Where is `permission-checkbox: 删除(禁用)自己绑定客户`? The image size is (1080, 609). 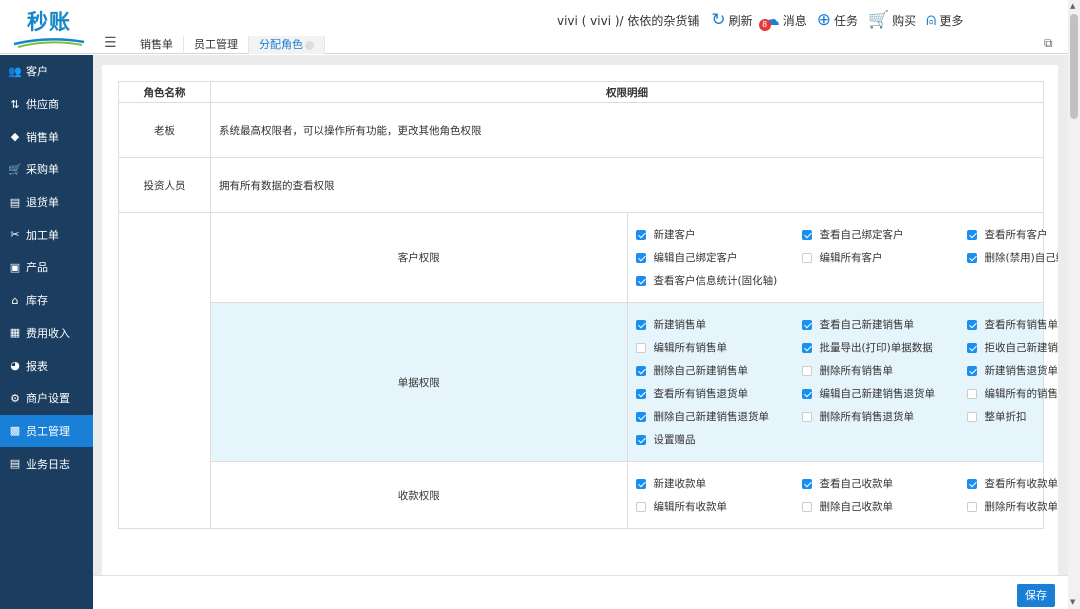
permission-checkbox: 删除(禁用)自己绑定客户 is located at coordinates (1008, 257).